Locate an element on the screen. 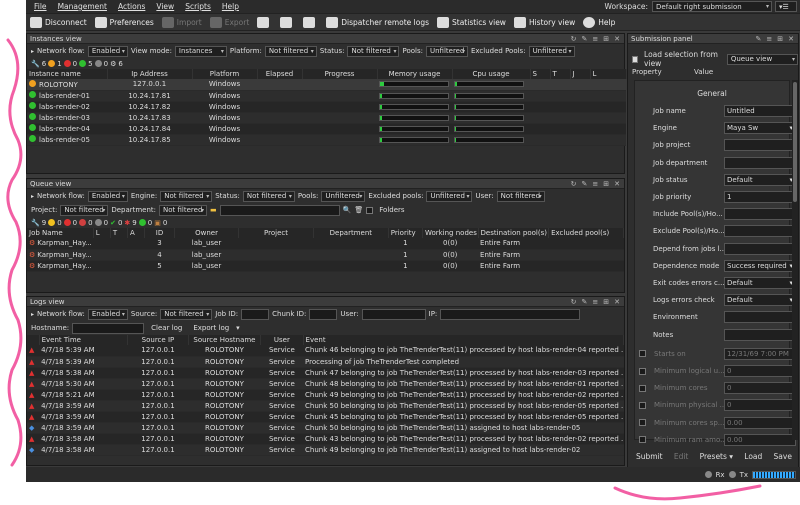  workspace-select: Default right submission ▾ is located at coordinates (712, 6).